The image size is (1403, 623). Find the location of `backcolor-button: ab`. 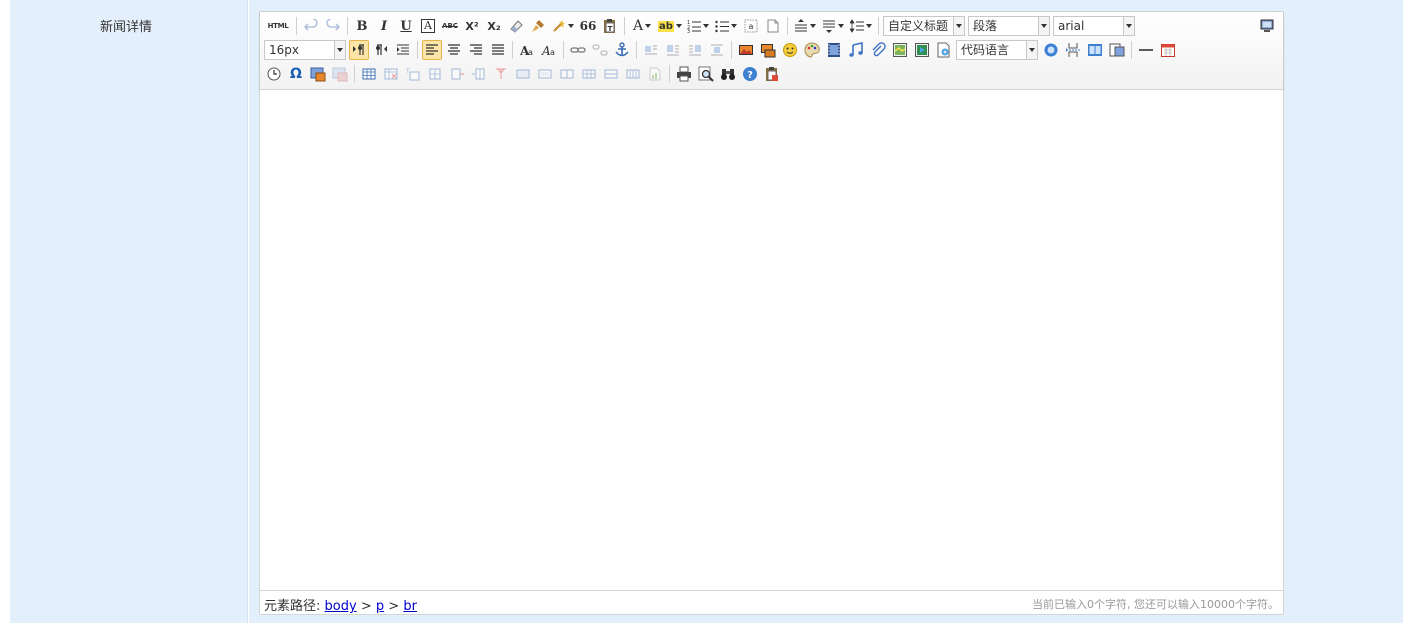

backcolor-button: ab is located at coordinates (670, 26).